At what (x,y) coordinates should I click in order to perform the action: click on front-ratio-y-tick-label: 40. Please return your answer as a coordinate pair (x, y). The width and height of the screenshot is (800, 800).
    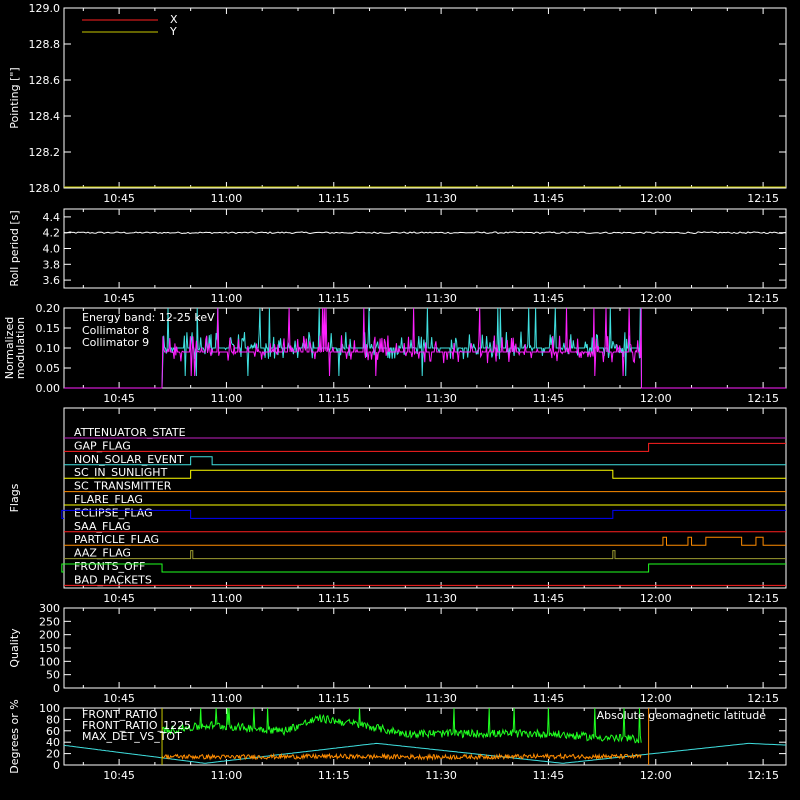
    Looking at the image, I should click on (53, 742).